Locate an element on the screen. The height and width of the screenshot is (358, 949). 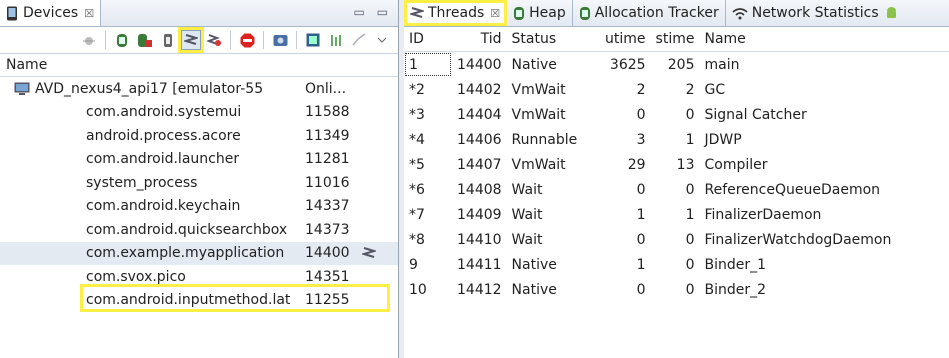
android-icon is located at coordinates (891, 12).